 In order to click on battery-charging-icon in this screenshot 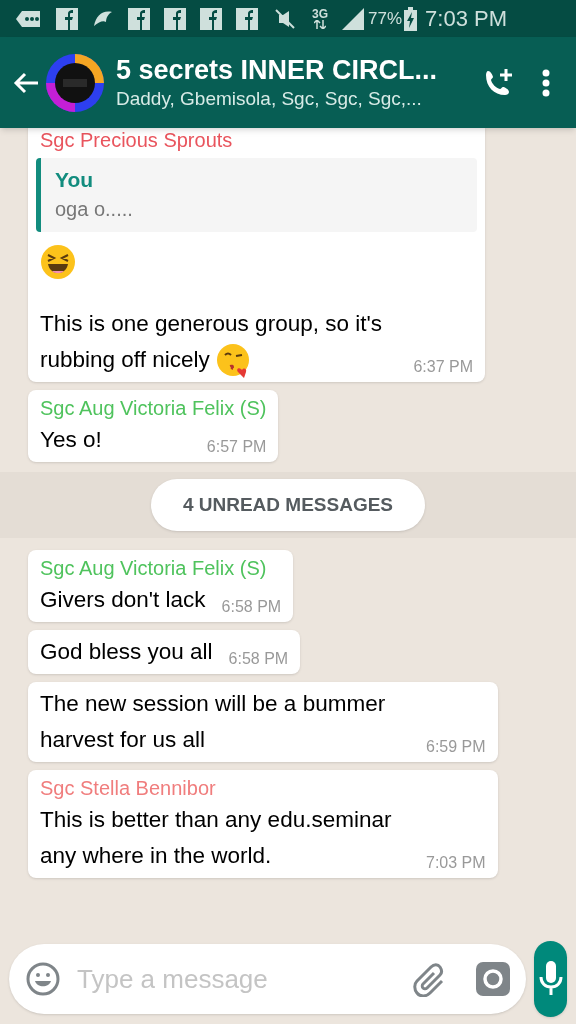, I will do `click(411, 18)`.